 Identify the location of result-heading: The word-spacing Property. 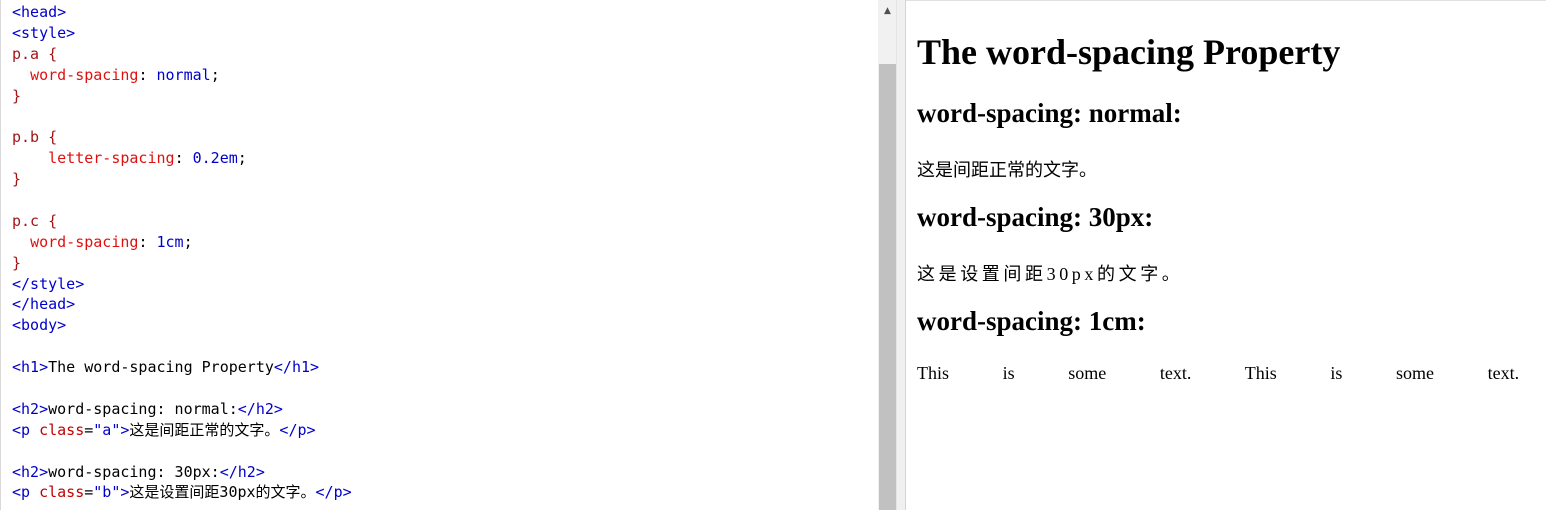
(1129, 52).